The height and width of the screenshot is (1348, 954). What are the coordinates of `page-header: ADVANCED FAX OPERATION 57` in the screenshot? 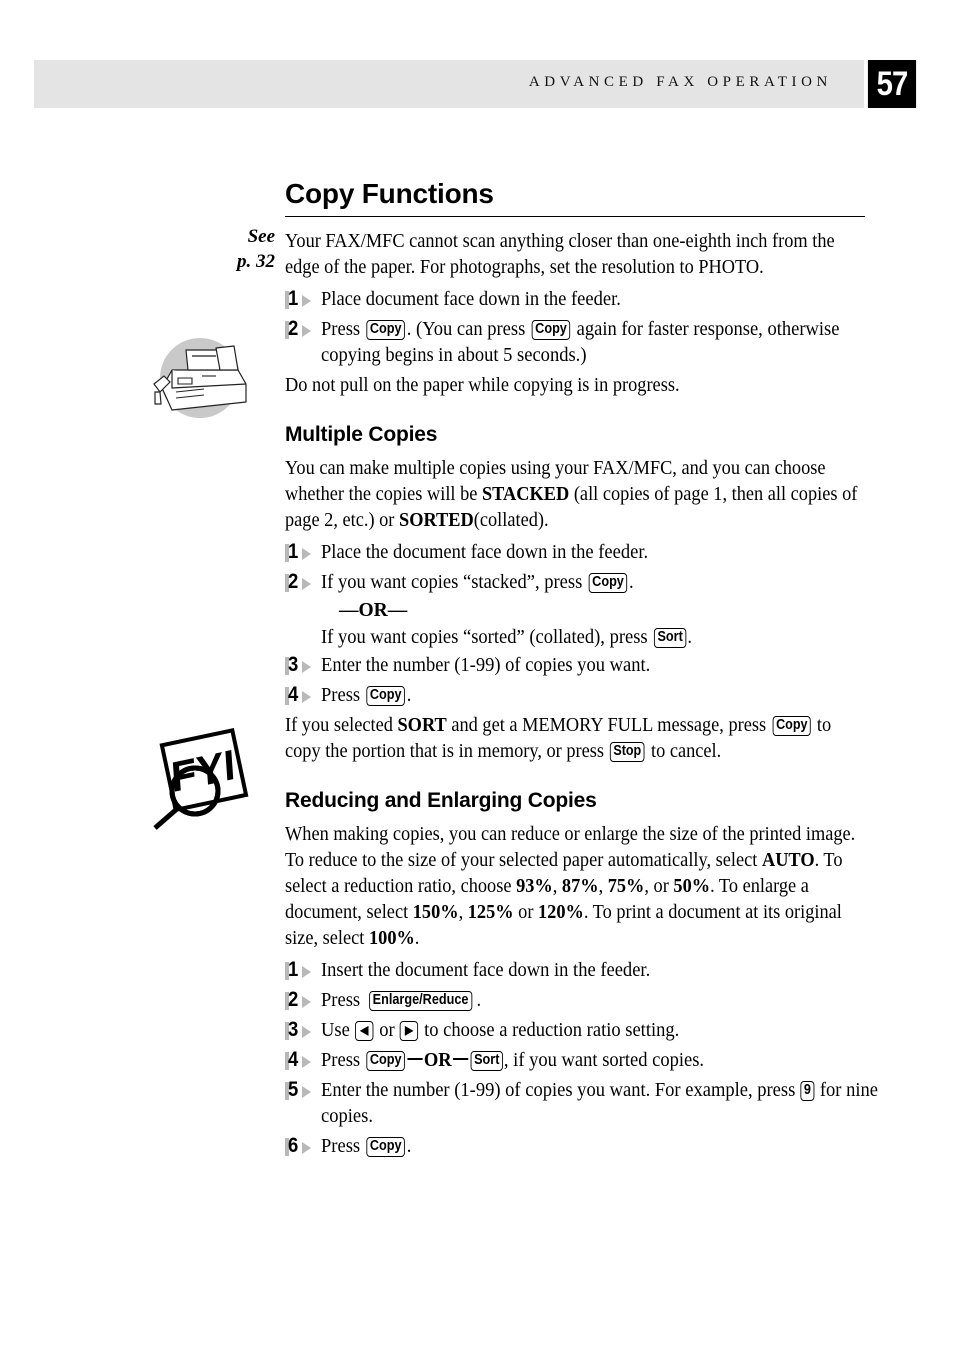 It's located at (477, 84).